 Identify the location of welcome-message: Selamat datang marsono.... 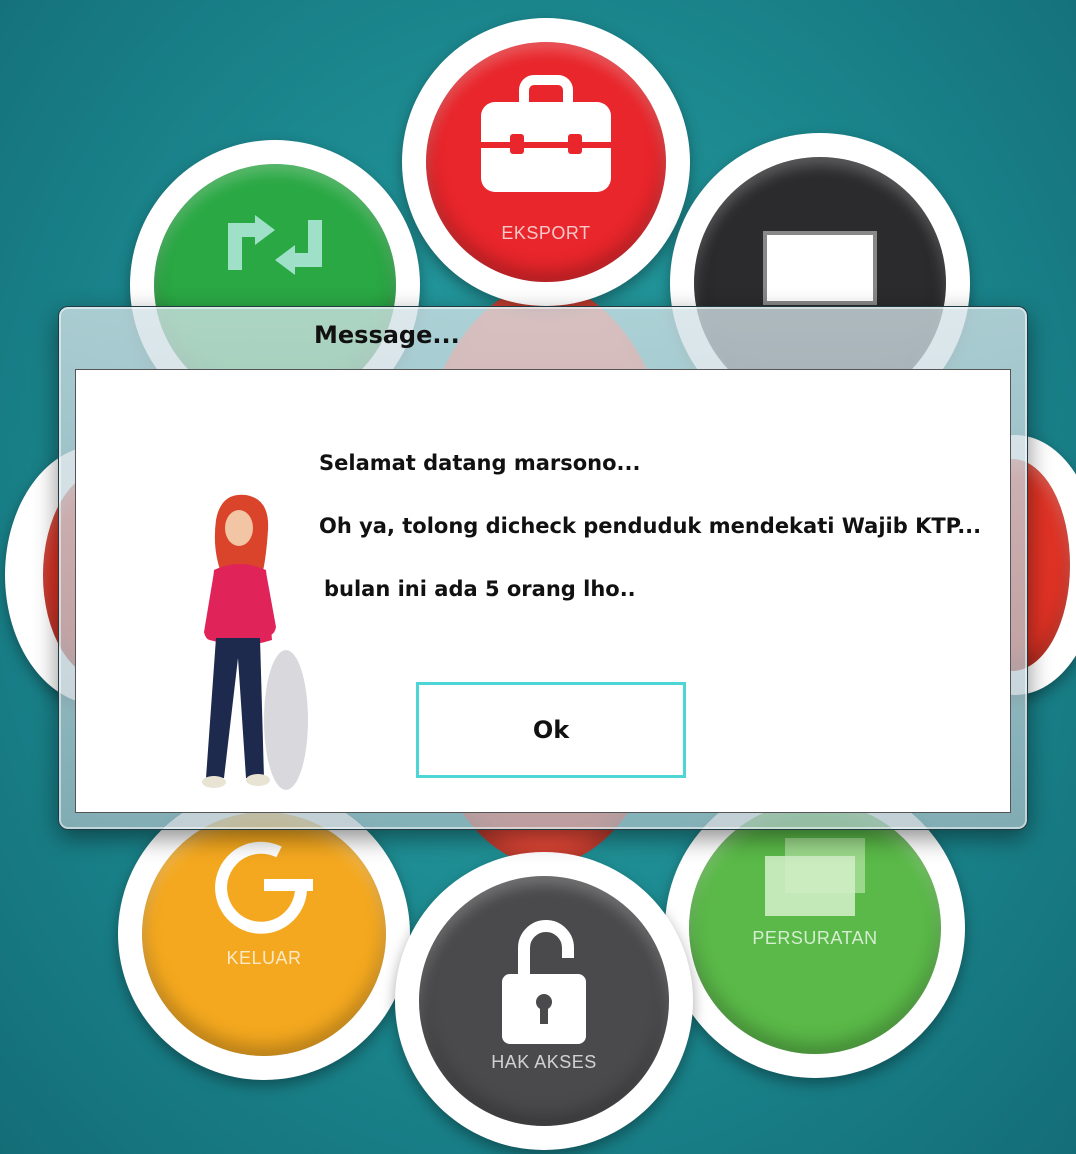
(480, 463).